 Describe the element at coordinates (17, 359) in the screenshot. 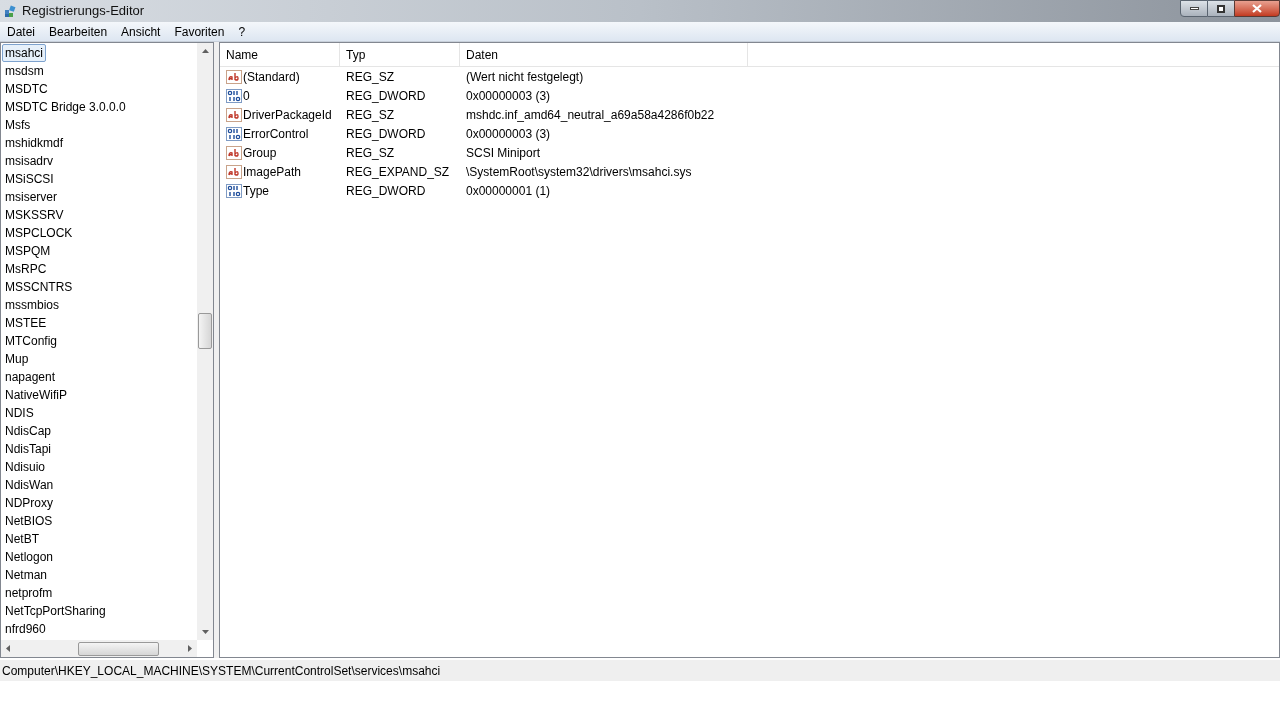

I see `tree-item: Mup` at that location.